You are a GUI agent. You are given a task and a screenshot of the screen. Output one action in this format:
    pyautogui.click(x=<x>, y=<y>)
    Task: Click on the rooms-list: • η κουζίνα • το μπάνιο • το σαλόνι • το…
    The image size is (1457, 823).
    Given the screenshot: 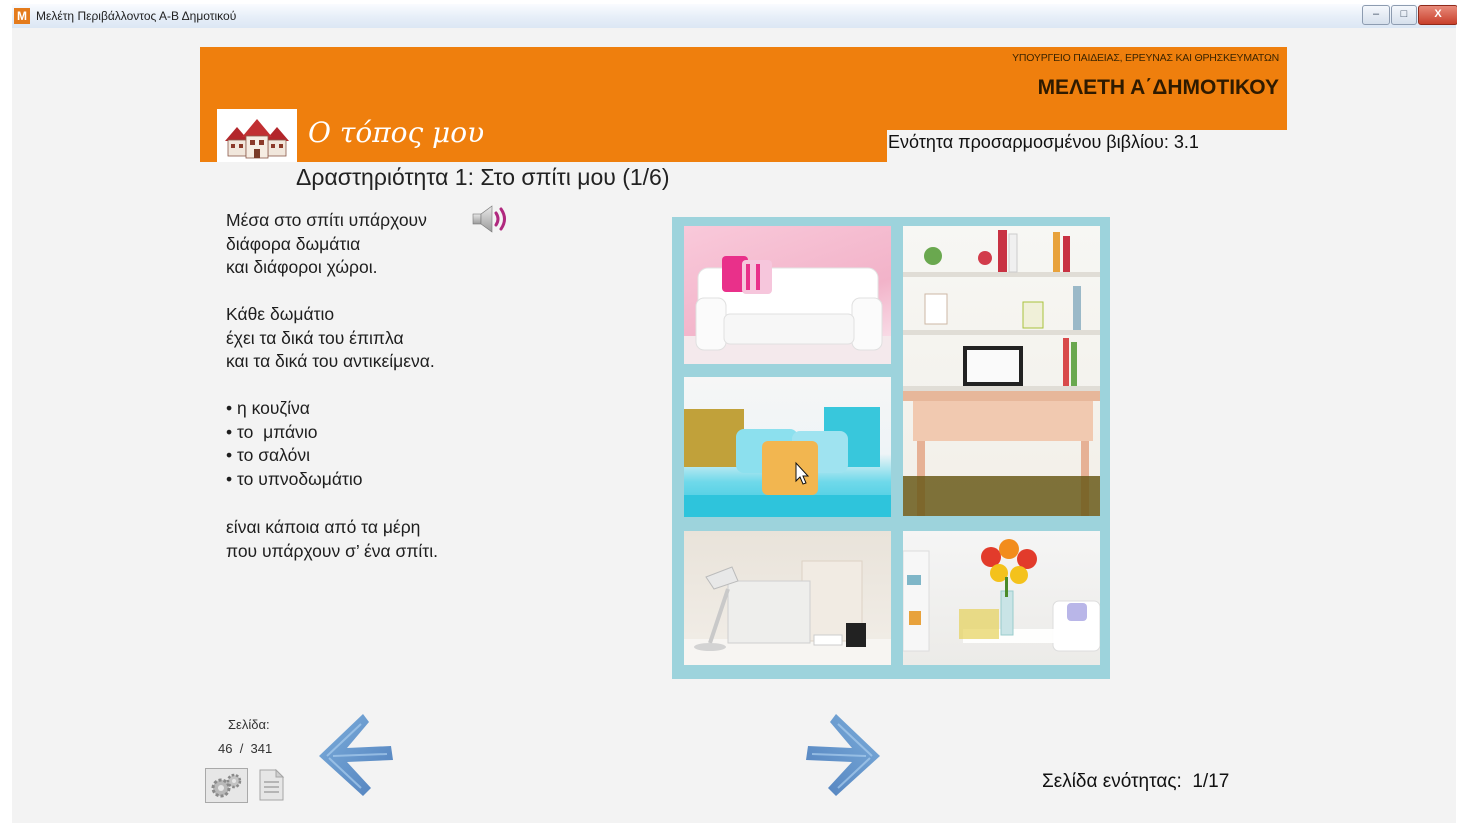 What is the action you would take?
    pyautogui.click(x=294, y=444)
    